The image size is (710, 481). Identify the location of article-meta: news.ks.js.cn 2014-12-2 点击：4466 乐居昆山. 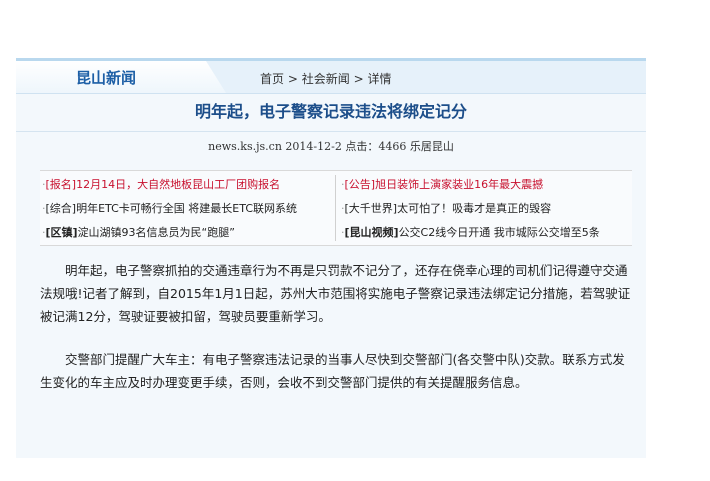
(331, 146).